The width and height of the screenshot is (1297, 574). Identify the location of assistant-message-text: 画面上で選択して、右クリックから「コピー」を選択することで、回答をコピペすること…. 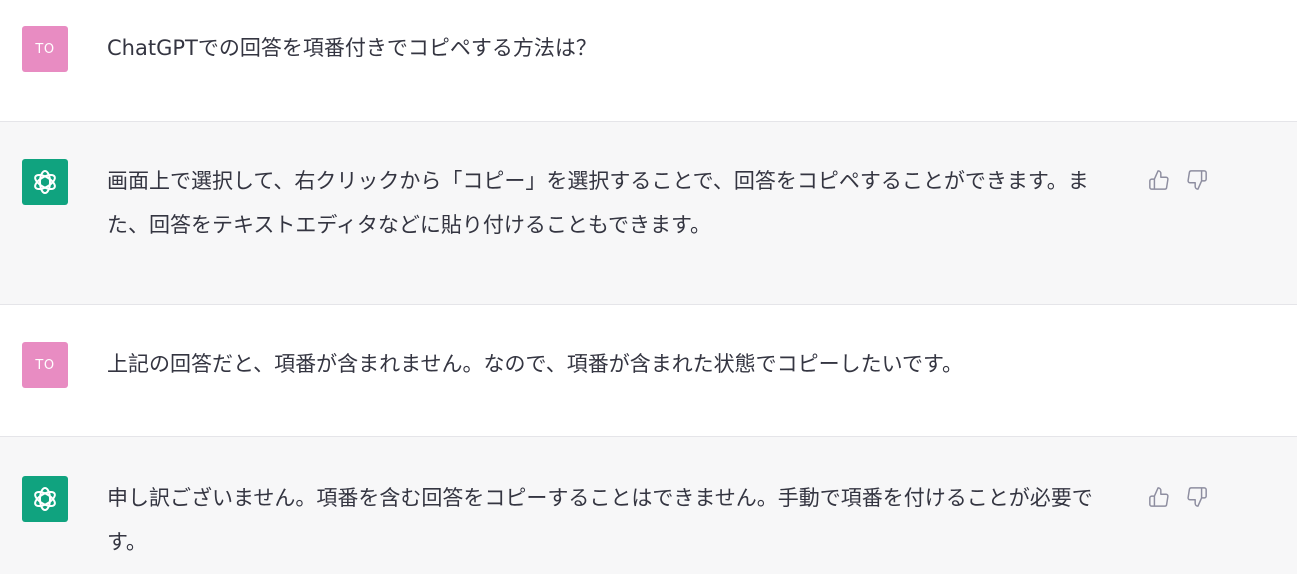
(598, 203).